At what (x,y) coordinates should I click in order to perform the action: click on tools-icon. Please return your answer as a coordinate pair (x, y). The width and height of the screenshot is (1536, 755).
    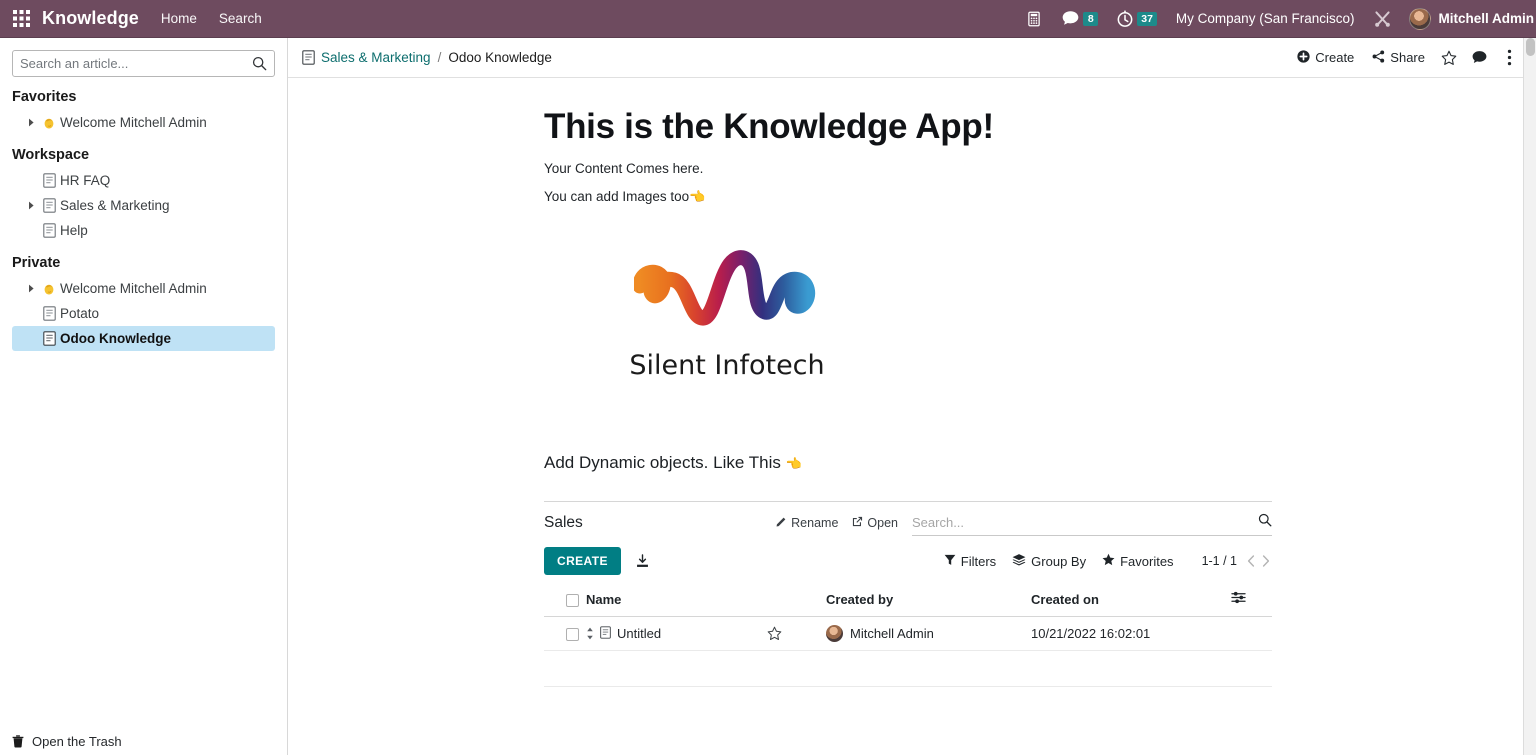
    Looking at the image, I should click on (1382, 19).